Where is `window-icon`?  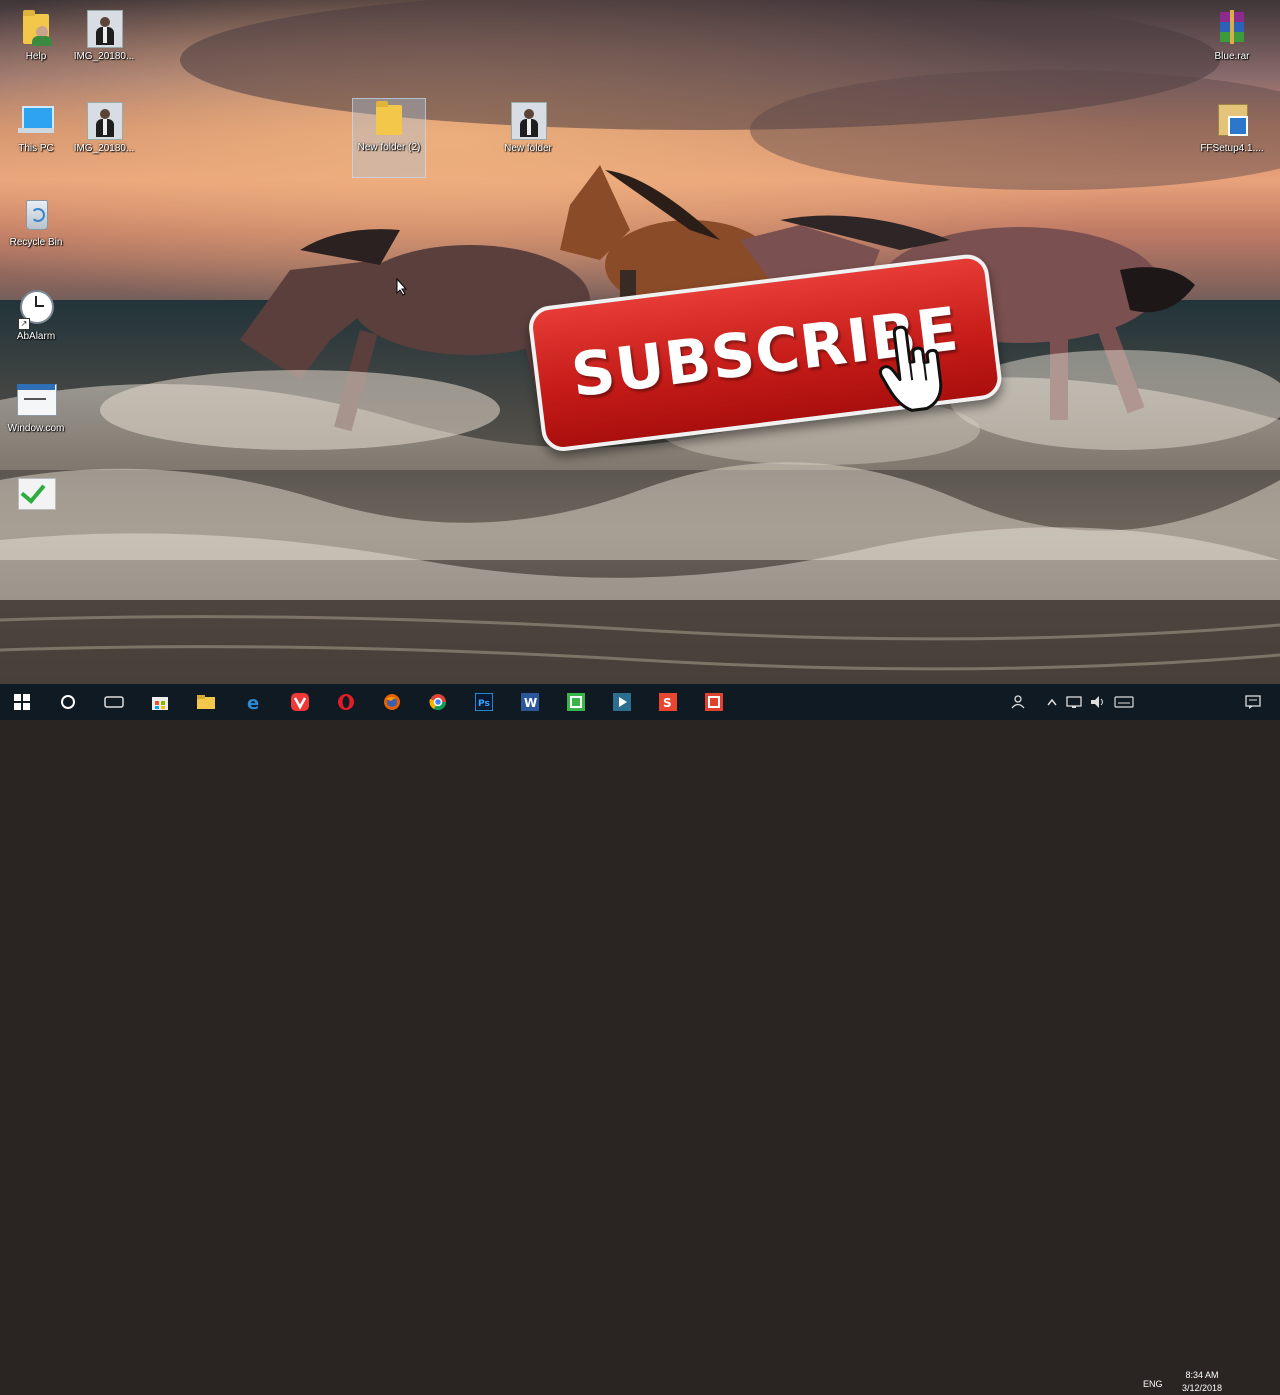
window-icon is located at coordinates (36, 400).